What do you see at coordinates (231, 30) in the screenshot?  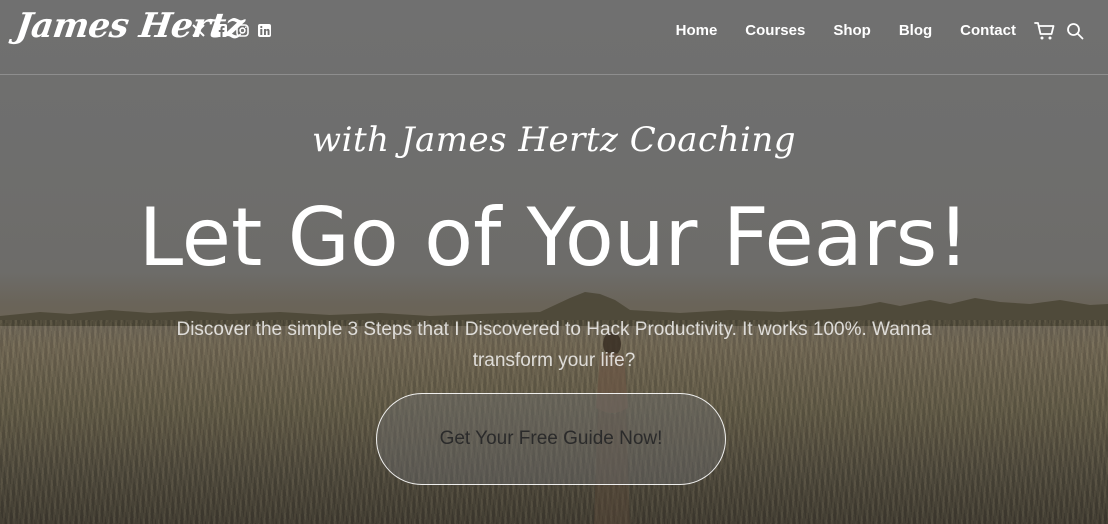 I see `social-links` at bounding box center [231, 30].